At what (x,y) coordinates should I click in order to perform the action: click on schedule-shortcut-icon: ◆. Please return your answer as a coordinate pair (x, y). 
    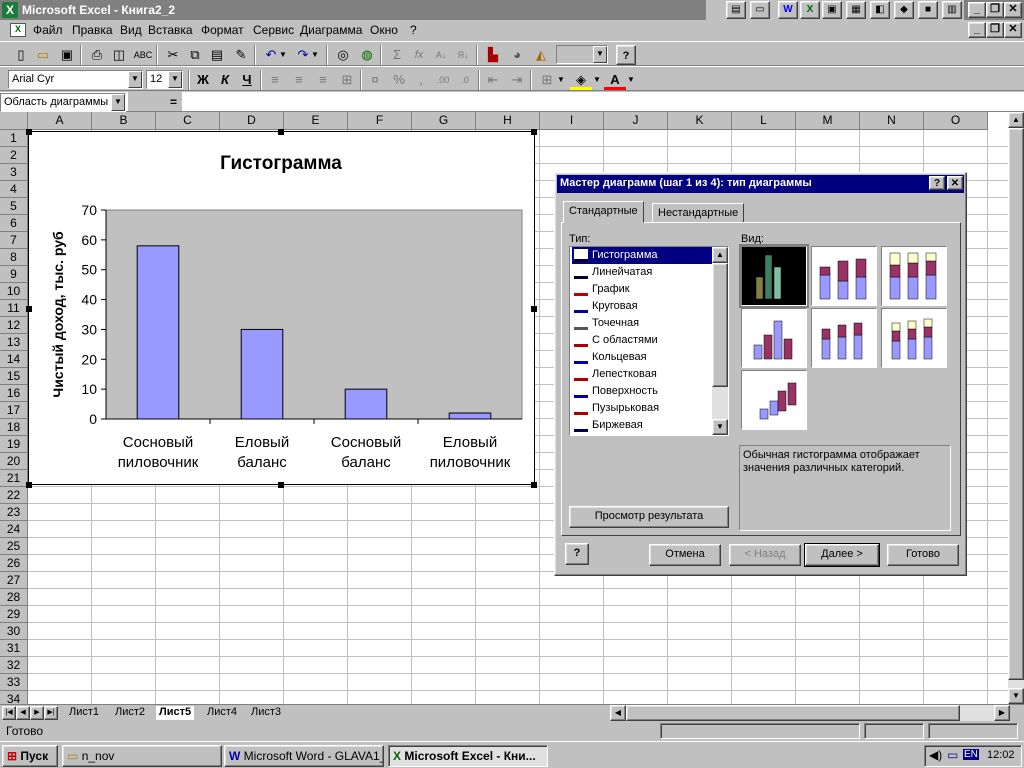
    Looking at the image, I should click on (904, 10).